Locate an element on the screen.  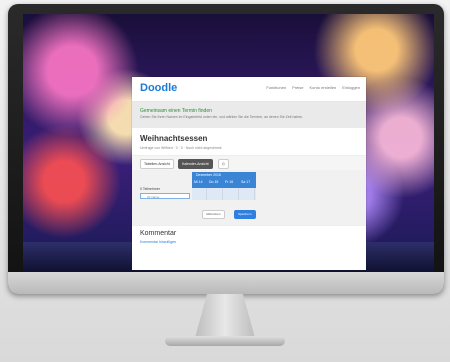
tab-calendar-view: Kalender-Ansicht is located at coordinates (195, 164).